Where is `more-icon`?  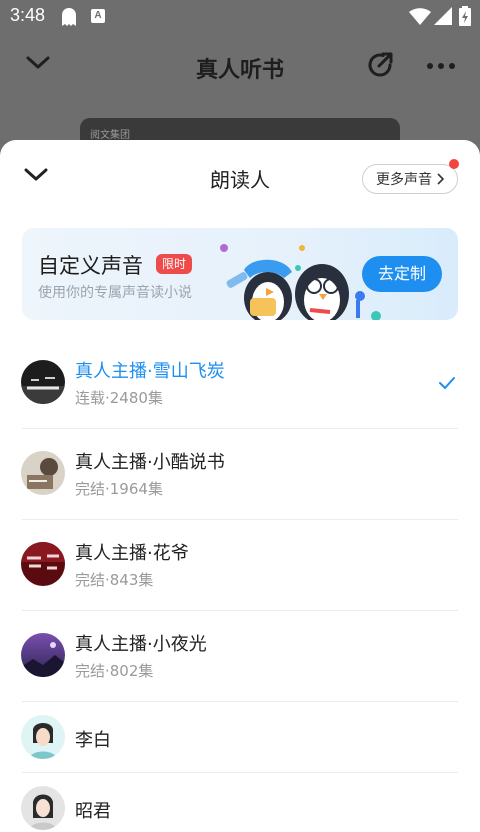
more-icon is located at coordinates (441, 66).